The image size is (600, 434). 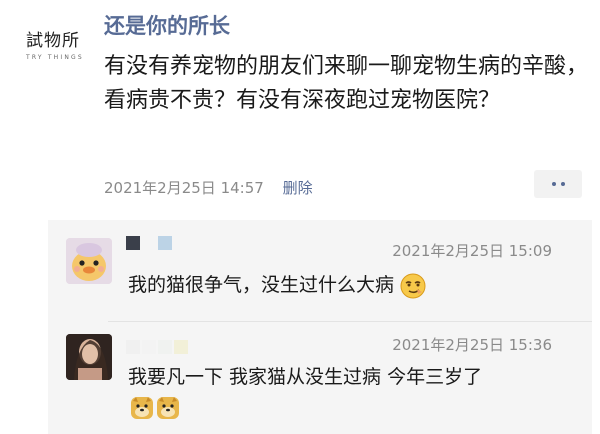 What do you see at coordinates (305, 377) in the screenshot?
I see `comment-text: 我要凡一下 我家猫从没生过病 今年三岁了` at bounding box center [305, 377].